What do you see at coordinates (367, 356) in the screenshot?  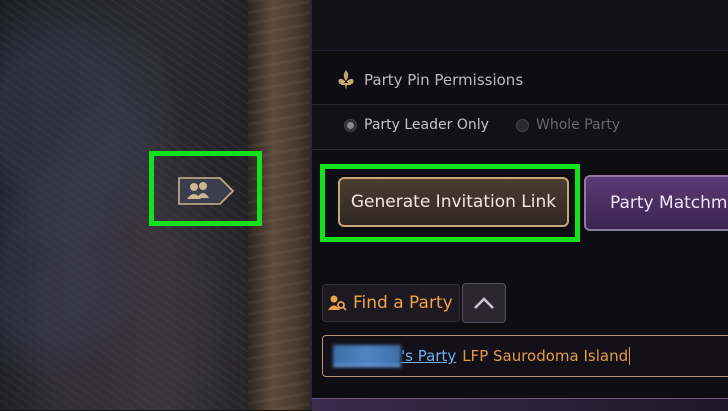 I see `redacted-player-name` at bounding box center [367, 356].